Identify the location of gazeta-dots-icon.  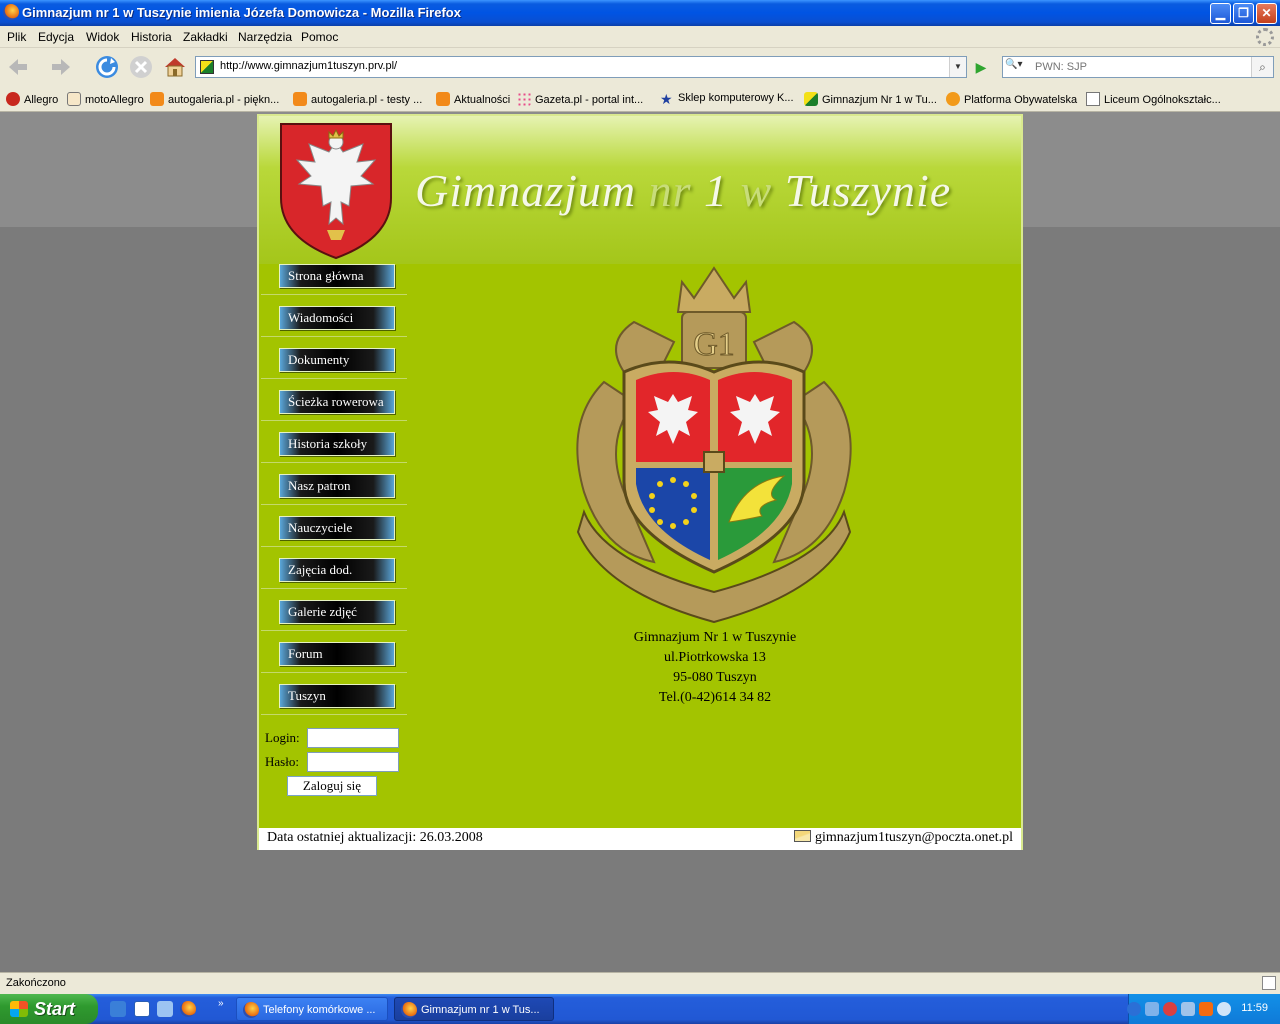
(524, 99).